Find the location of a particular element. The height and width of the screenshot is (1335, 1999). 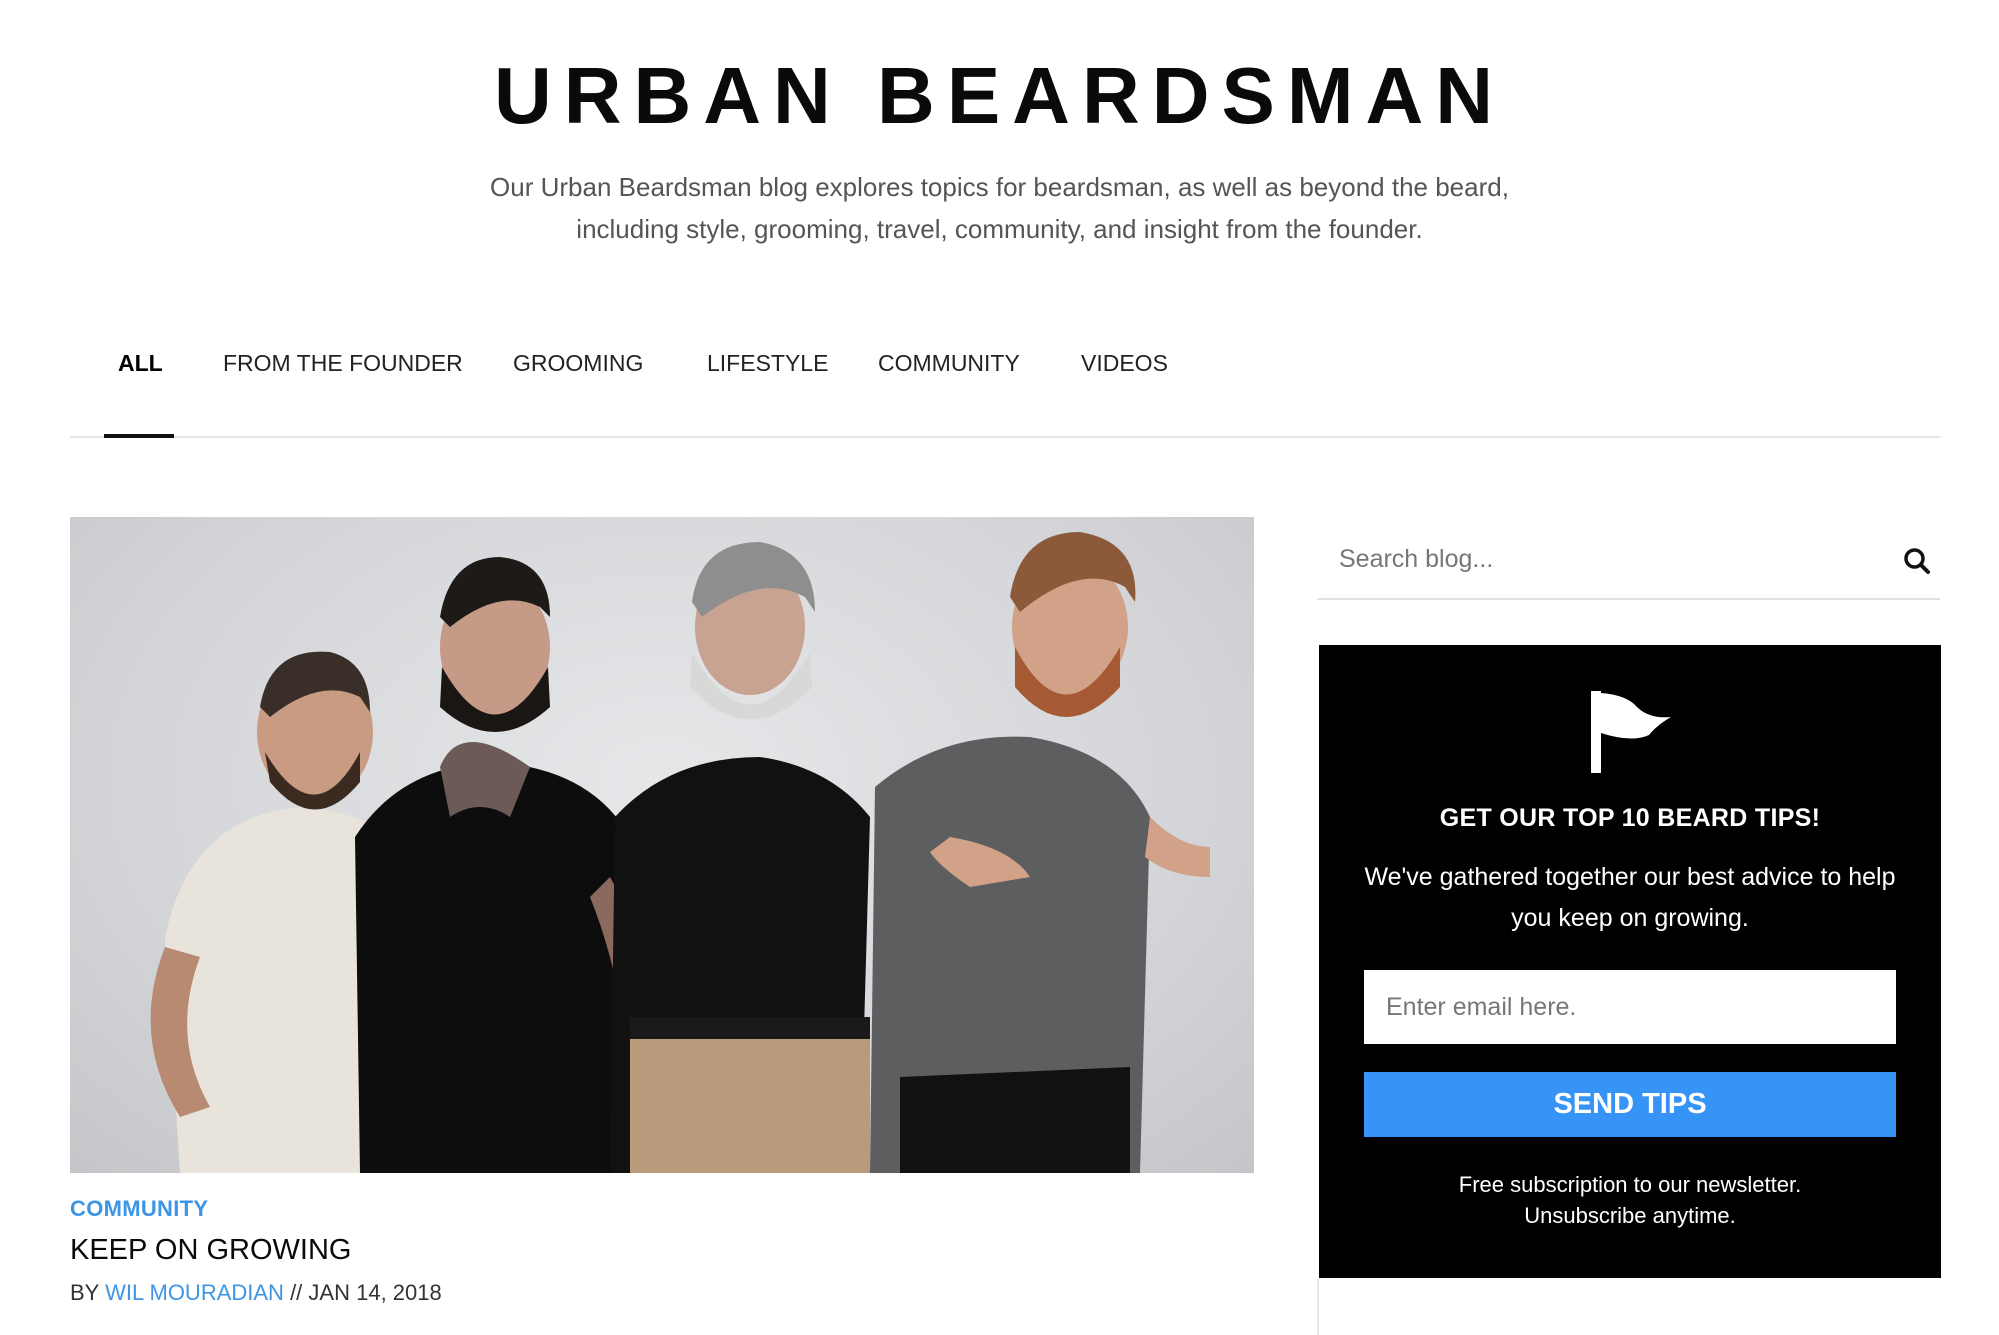

nav-item-grooming: GROOMING is located at coordinates (578, 383).